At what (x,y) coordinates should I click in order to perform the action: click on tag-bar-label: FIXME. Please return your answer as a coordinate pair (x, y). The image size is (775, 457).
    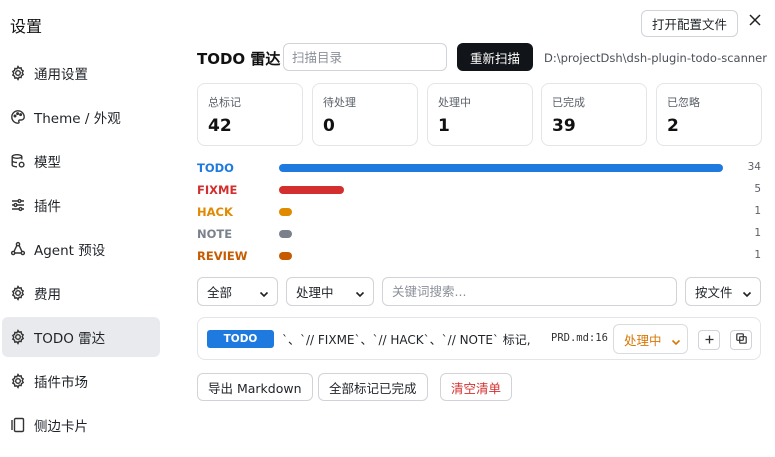
    Looking at the image, I should click on (217, 190).